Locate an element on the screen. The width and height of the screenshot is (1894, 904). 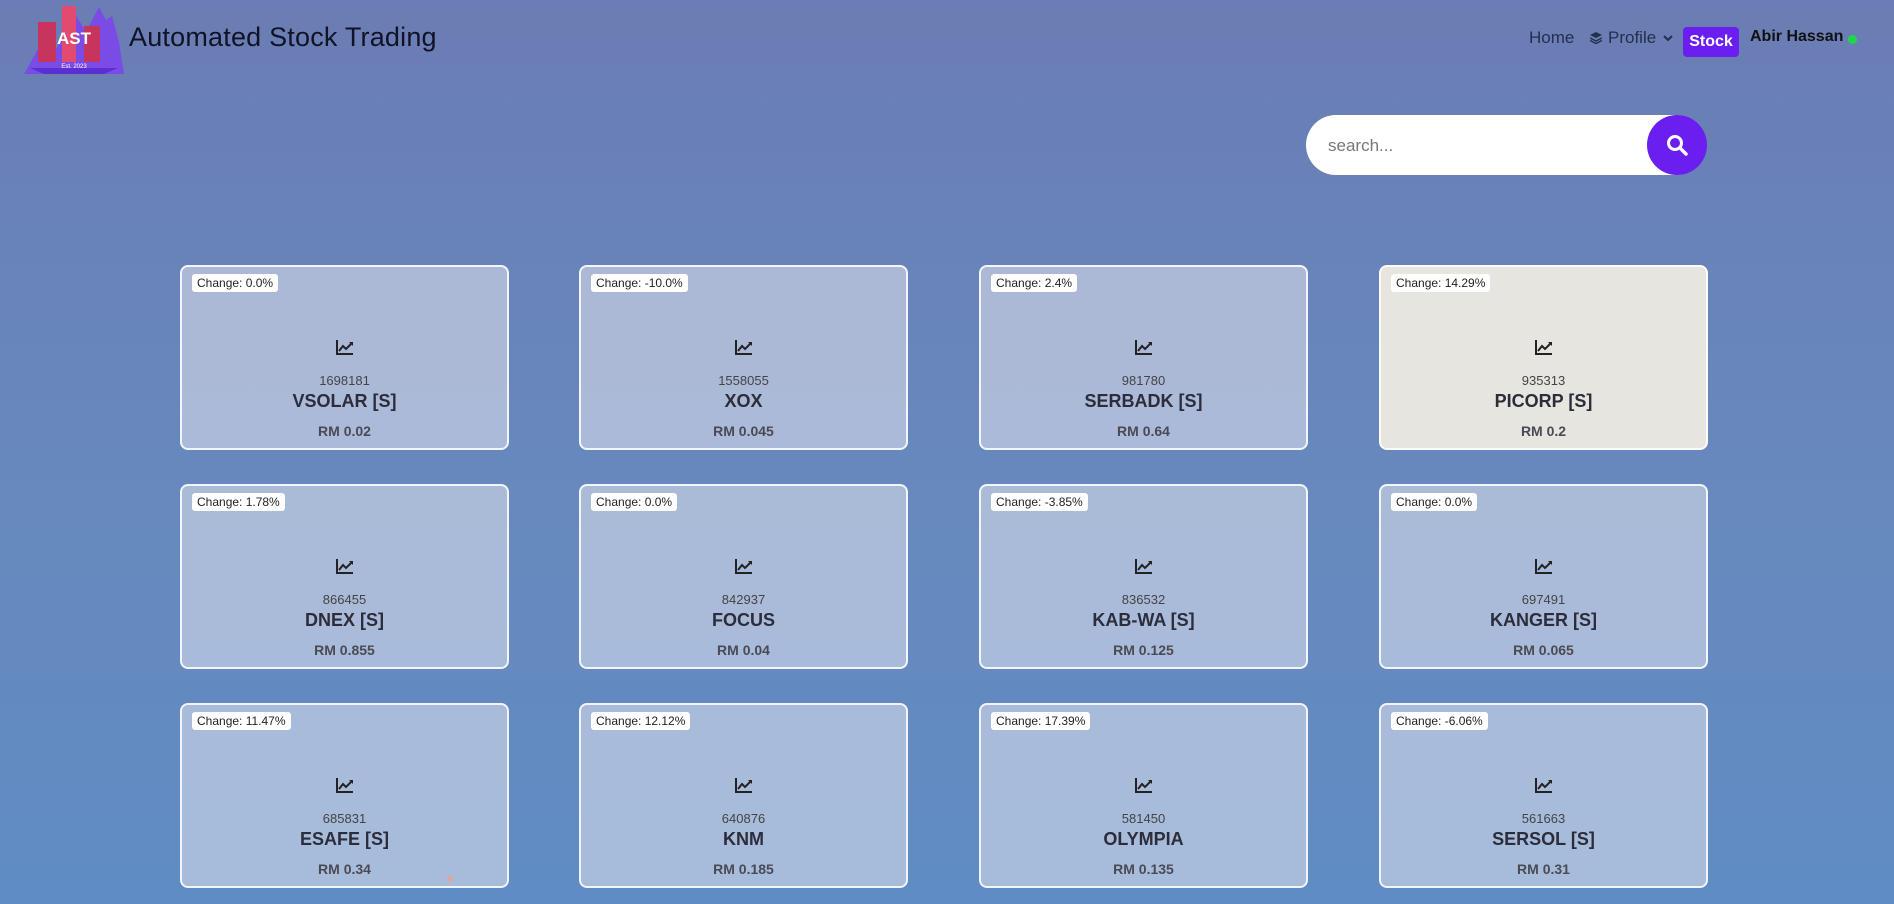
stock-name: XOX is located at coordinates (743, 401).